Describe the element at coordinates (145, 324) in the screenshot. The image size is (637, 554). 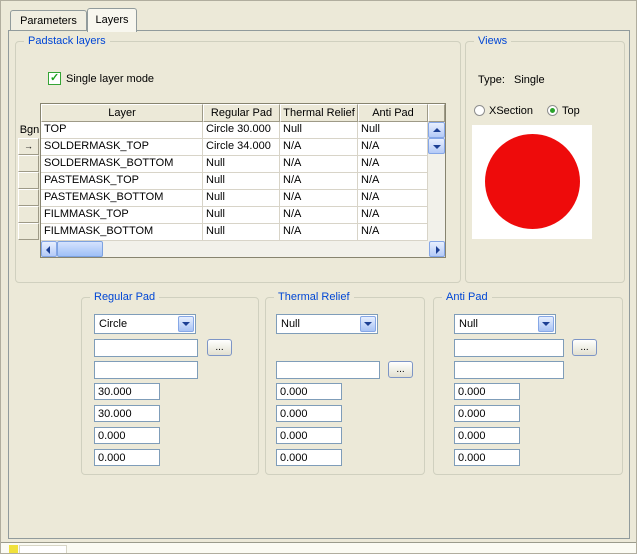
I see `regular-pad-geometry-combo: Circle` at that location.